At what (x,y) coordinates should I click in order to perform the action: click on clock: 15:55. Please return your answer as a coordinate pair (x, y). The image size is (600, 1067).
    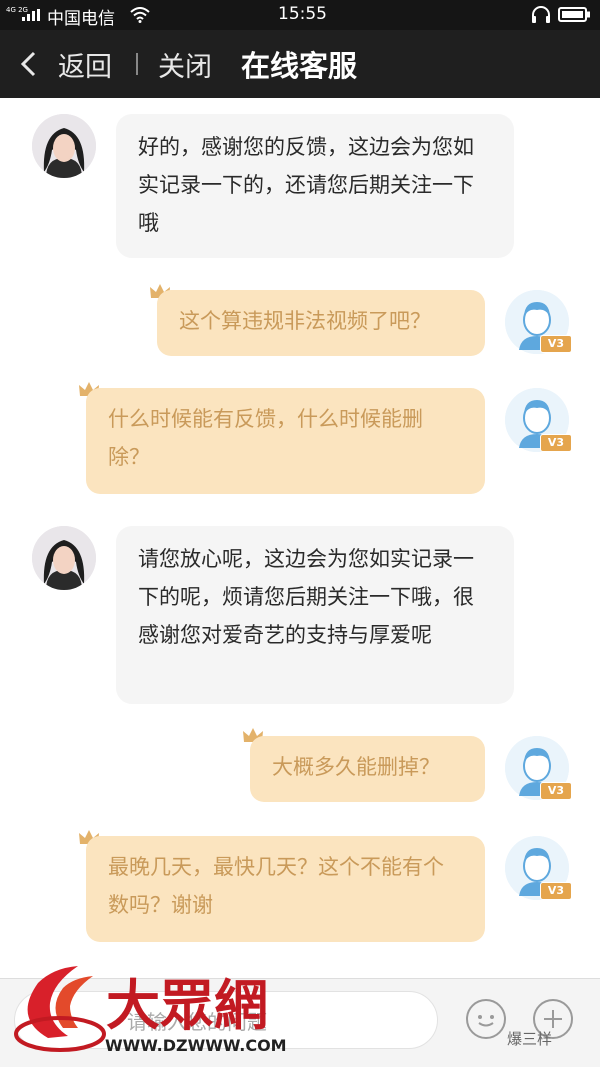
    Looking at the image, I should click on (302, 14).